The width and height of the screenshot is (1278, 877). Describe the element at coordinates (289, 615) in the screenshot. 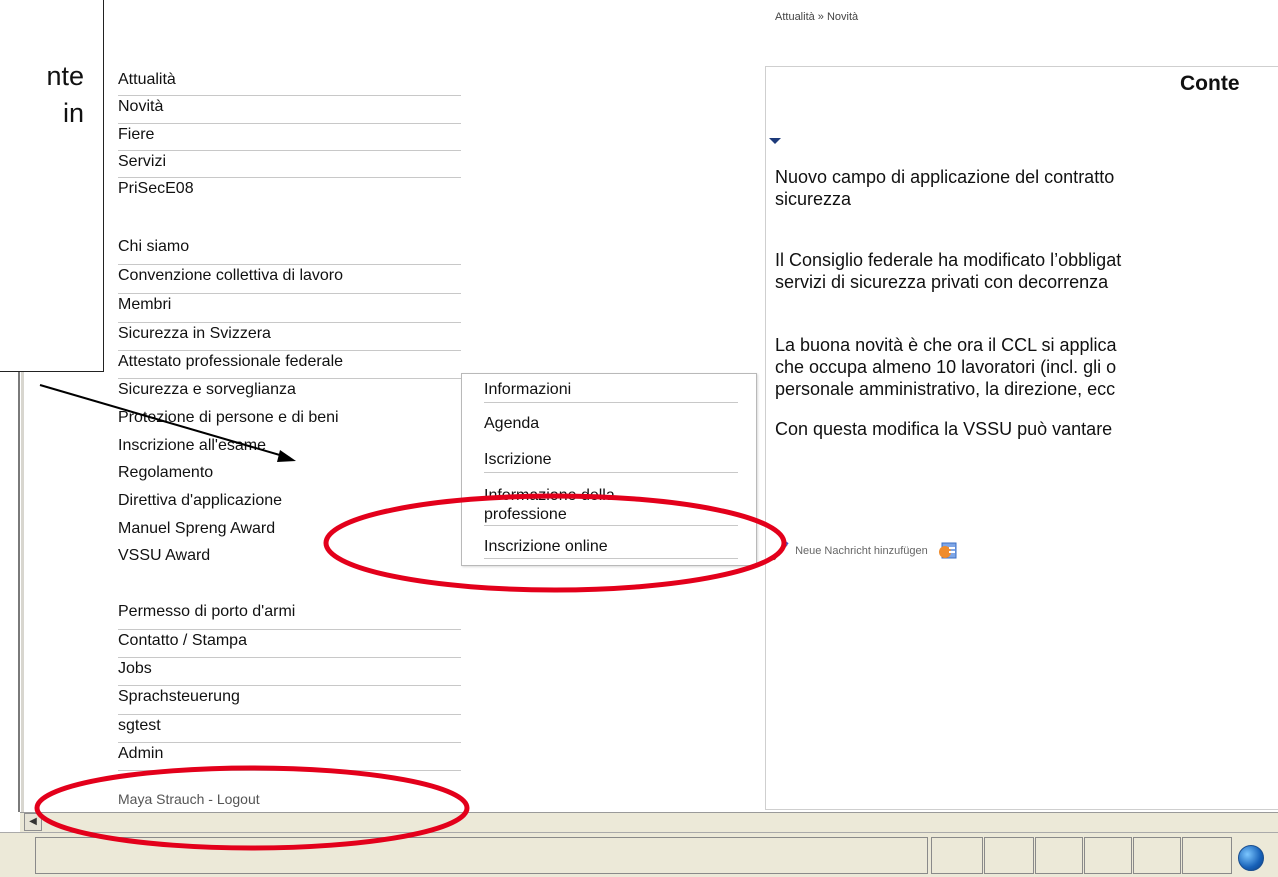

I see `nav-item-porto-armi: Permesso di porto d'armi` at that location.